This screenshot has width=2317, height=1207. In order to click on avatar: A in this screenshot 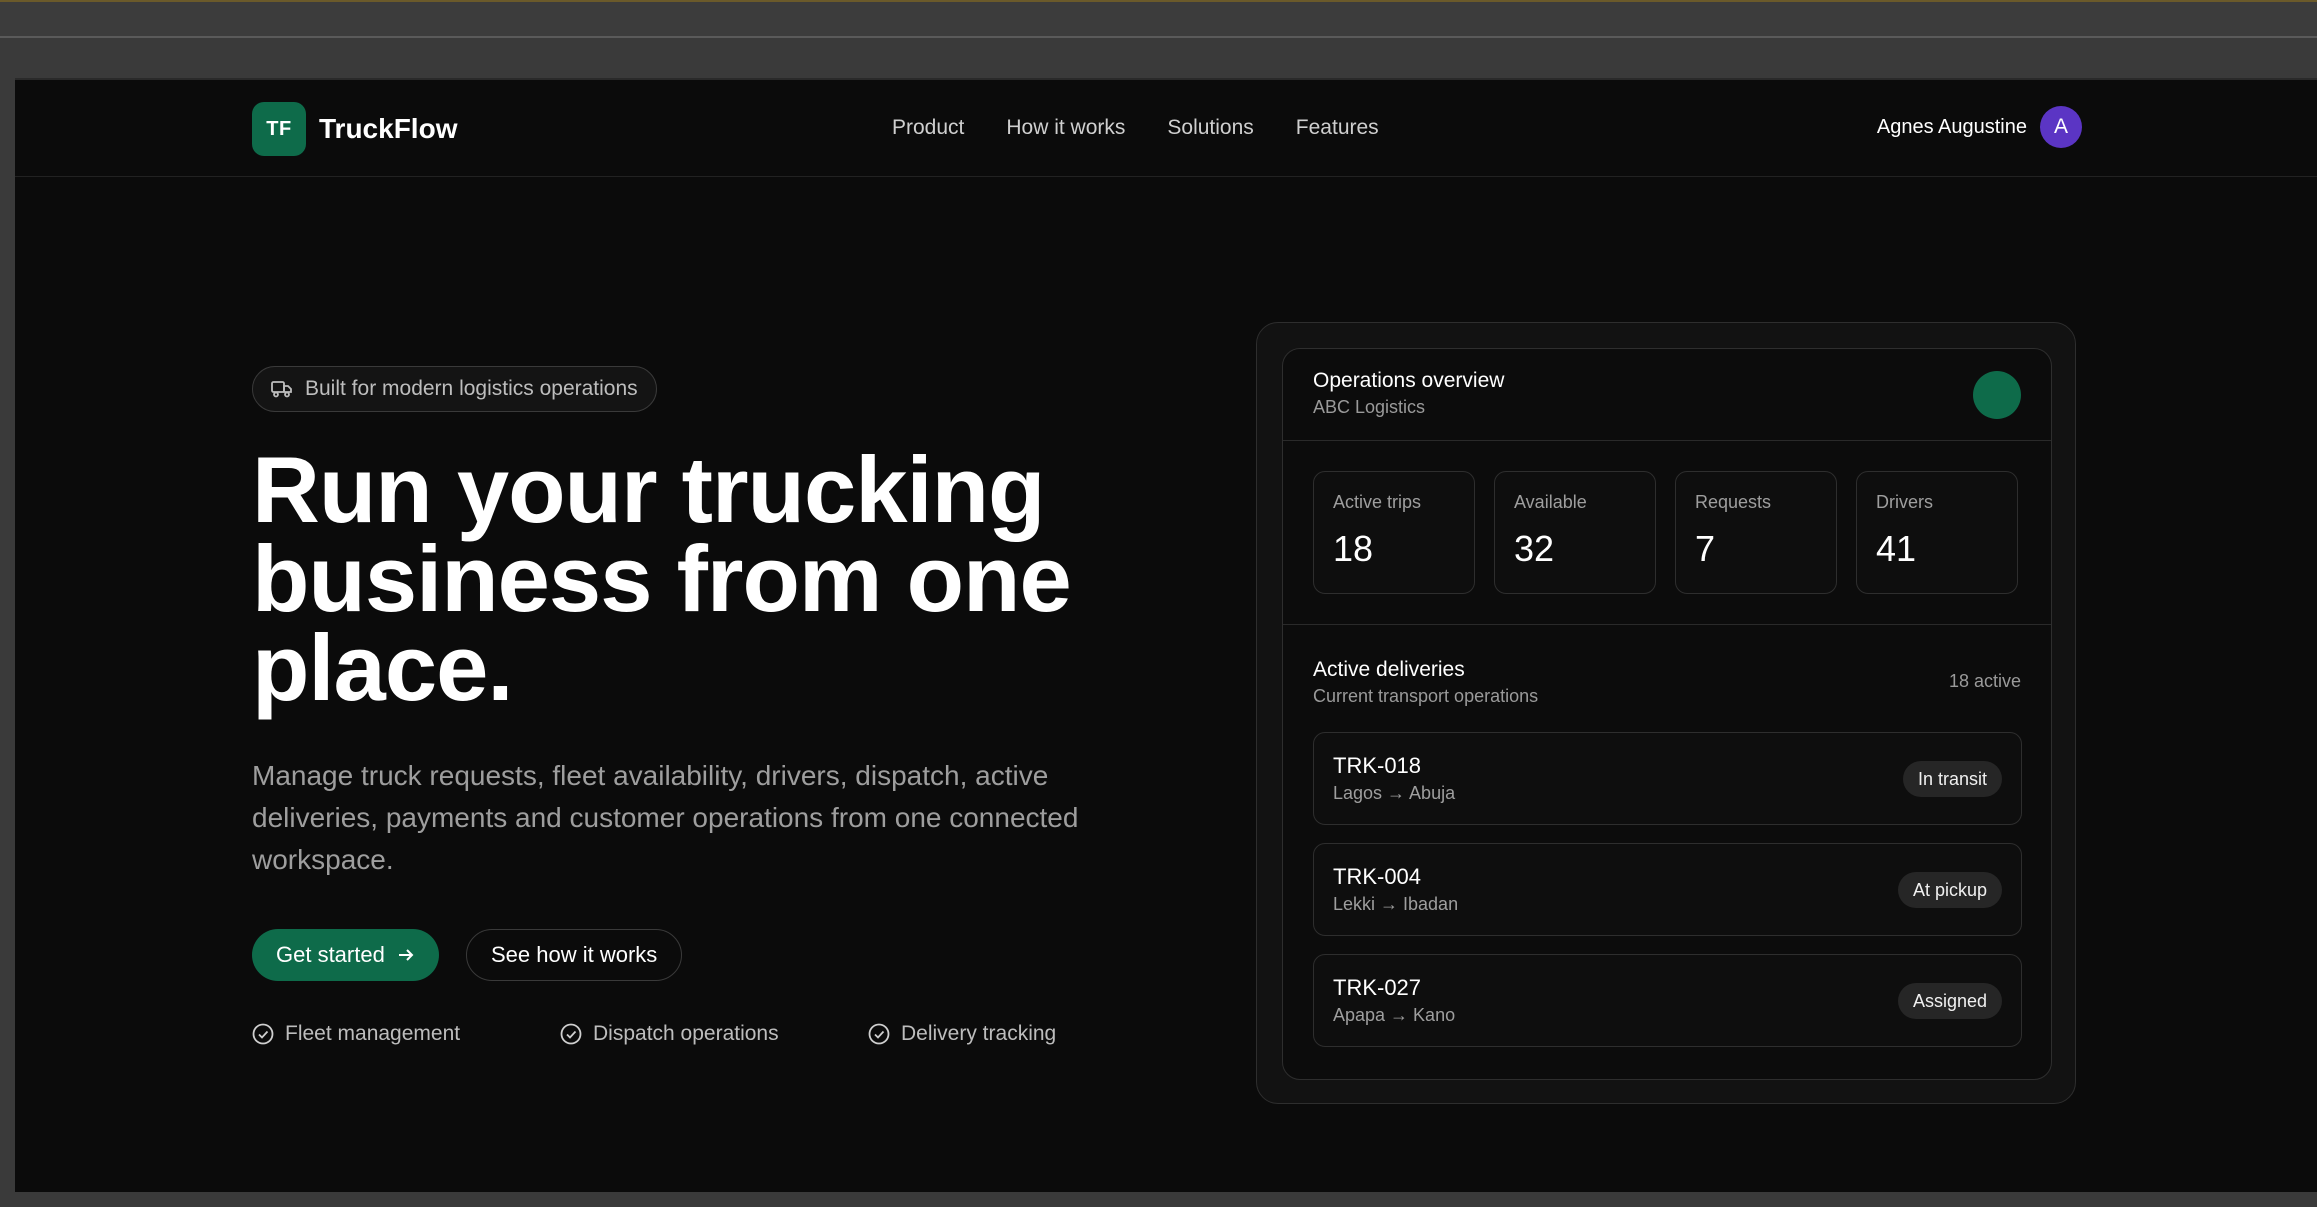, I will do `click(2061, 127)`.